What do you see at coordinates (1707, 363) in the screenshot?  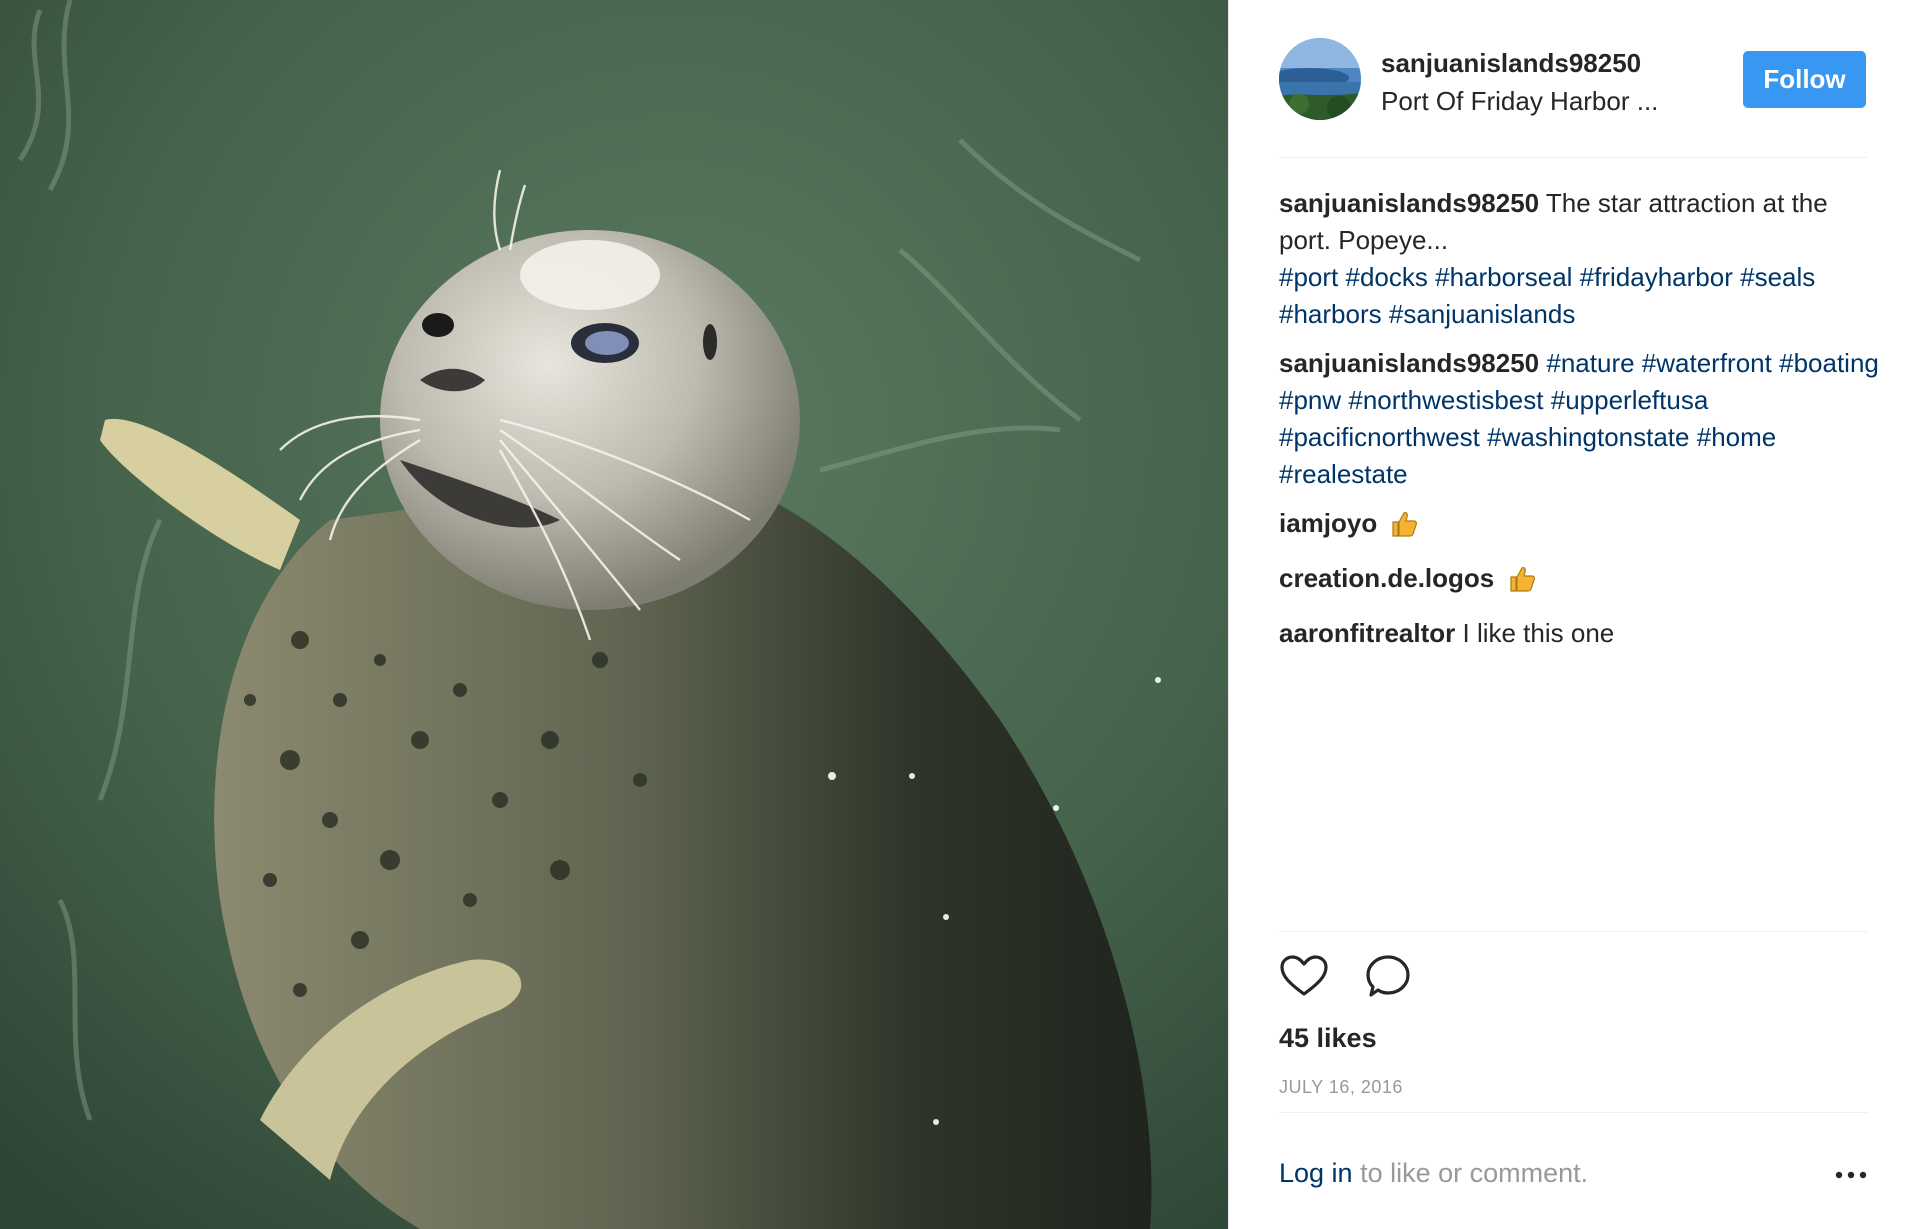 I see `hashtag-link: #waterfront` at bounding box center [1707, 363].